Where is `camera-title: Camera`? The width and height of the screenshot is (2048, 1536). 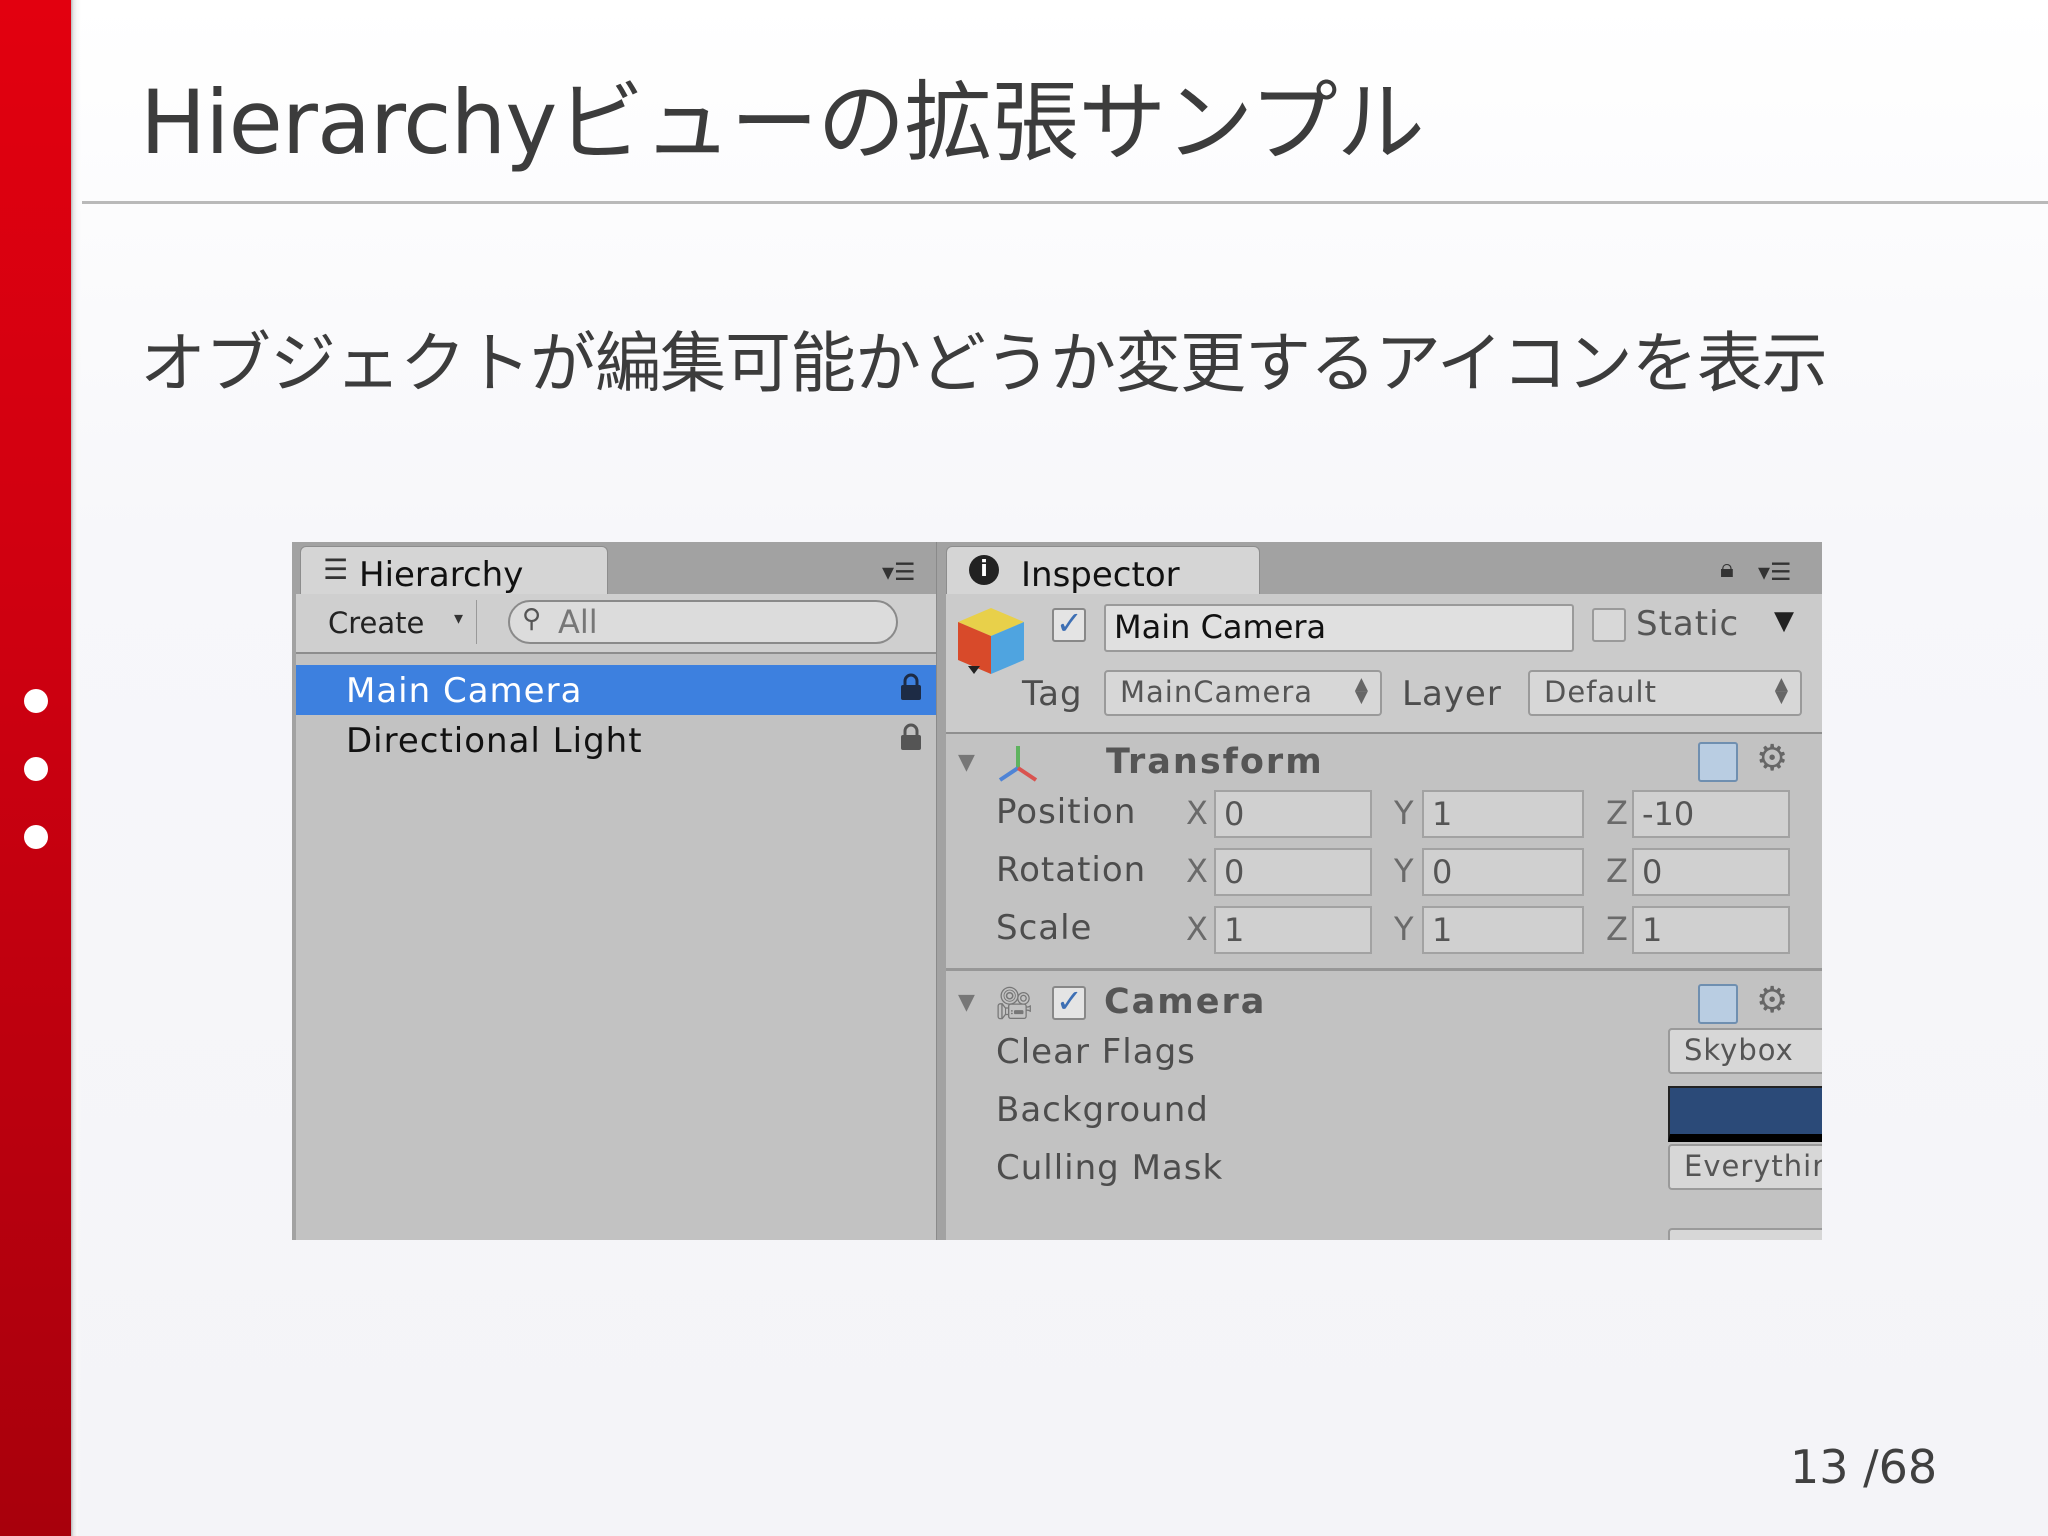 camera-title: Camera is located at coordinates (1185, 1002).